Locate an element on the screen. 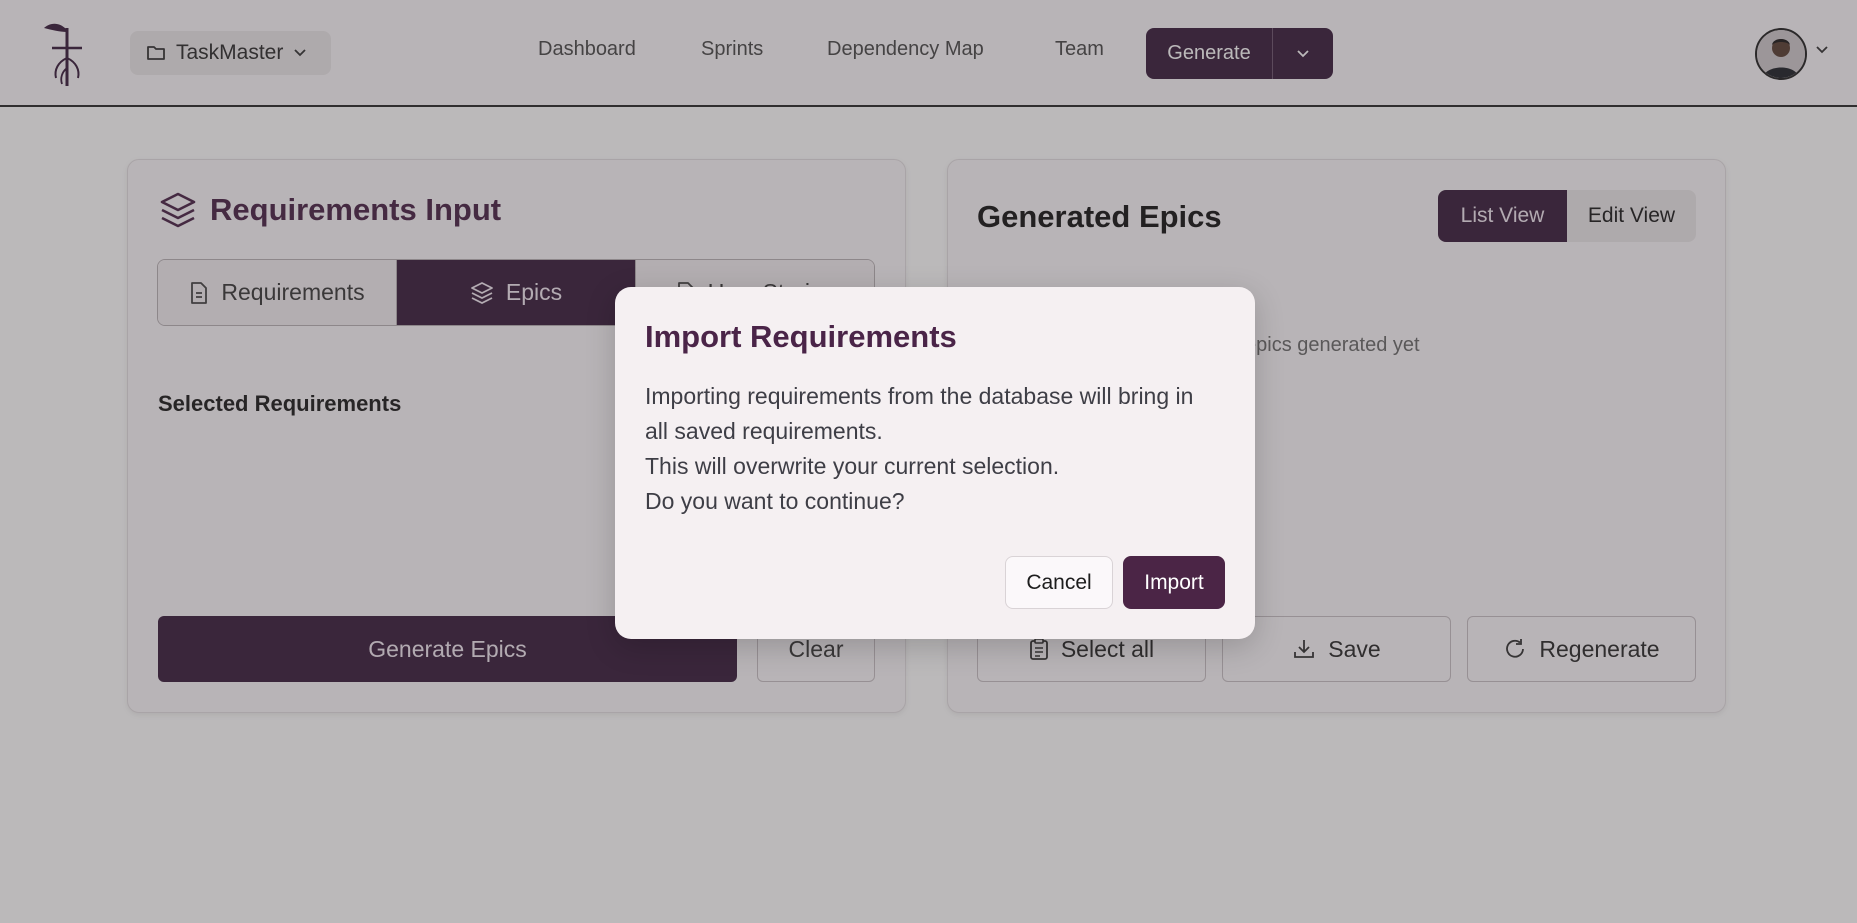  dialog-title: Import Requirements is located at coordinates (801, 336).